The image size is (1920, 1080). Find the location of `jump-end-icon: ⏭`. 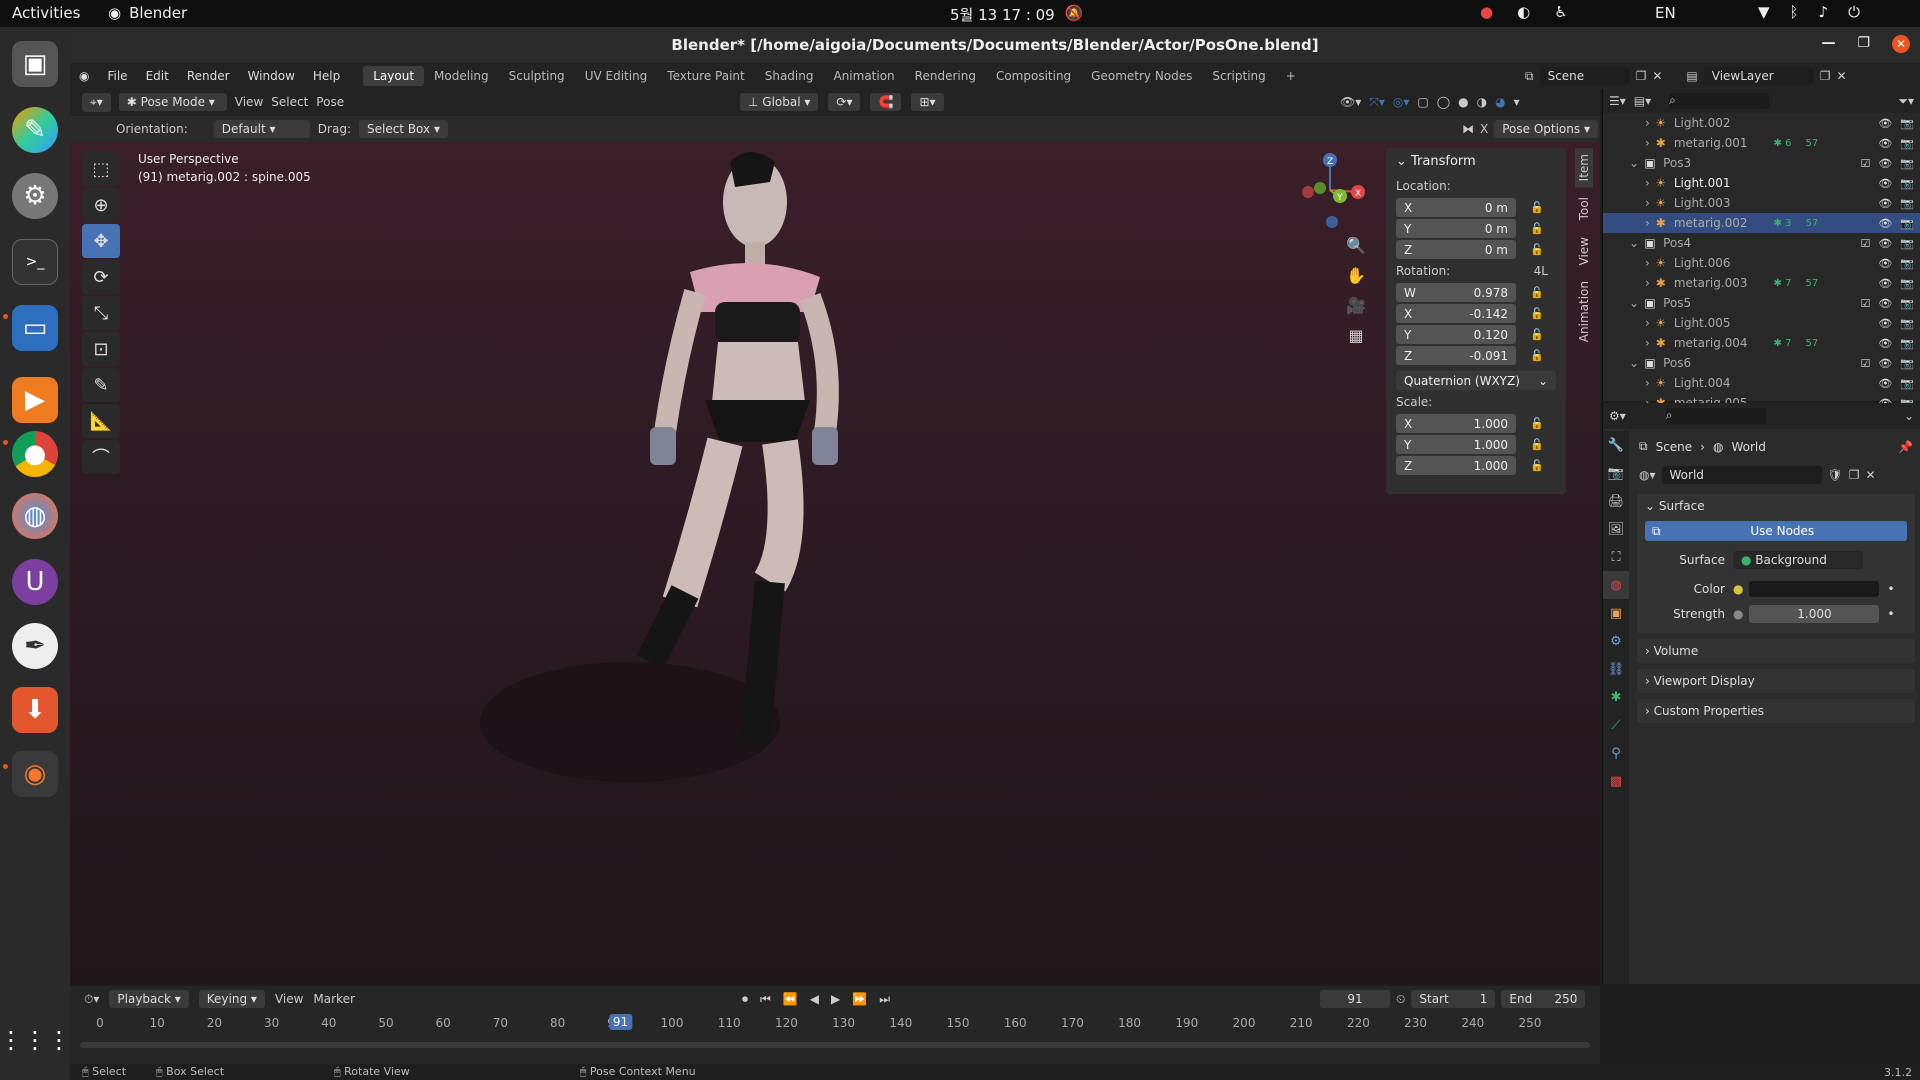

jump-end-icon: ⏭ is located at coordinates (884, 999).